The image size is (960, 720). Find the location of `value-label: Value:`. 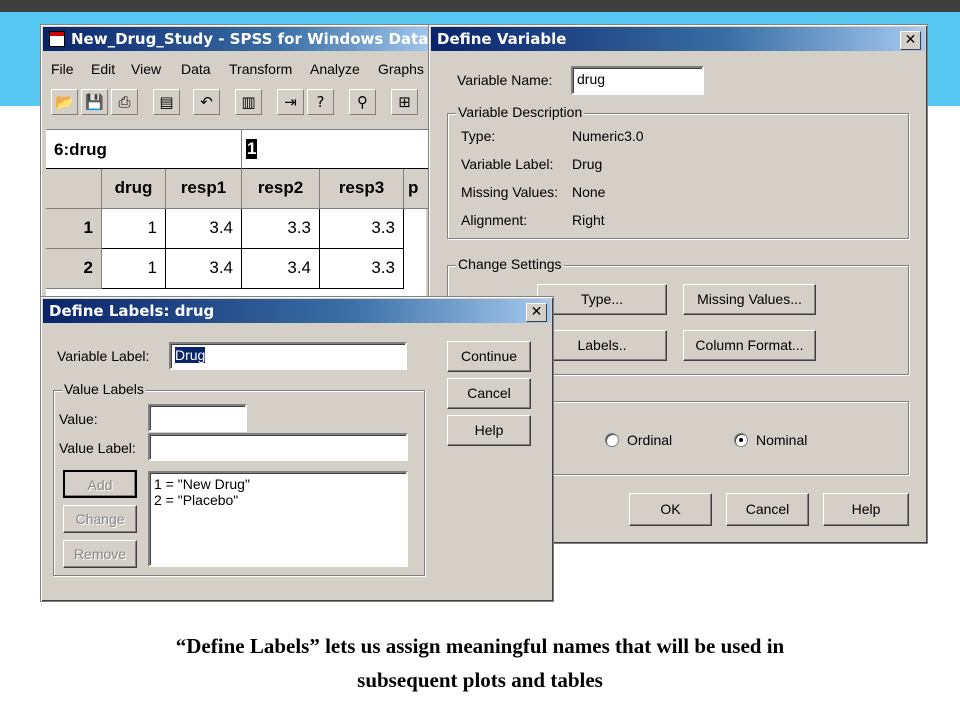

value-label: Value: is located at coordinates (78, 419).